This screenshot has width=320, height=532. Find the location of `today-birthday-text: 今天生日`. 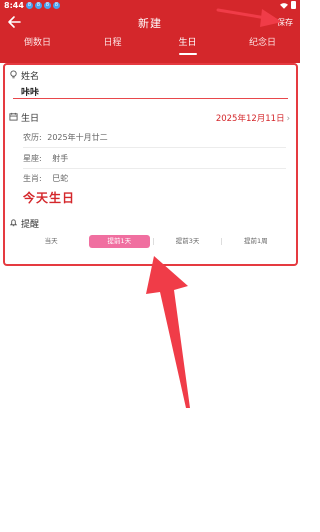

today-birthday-text: 今天生日 is located at coordinates (49, 198).